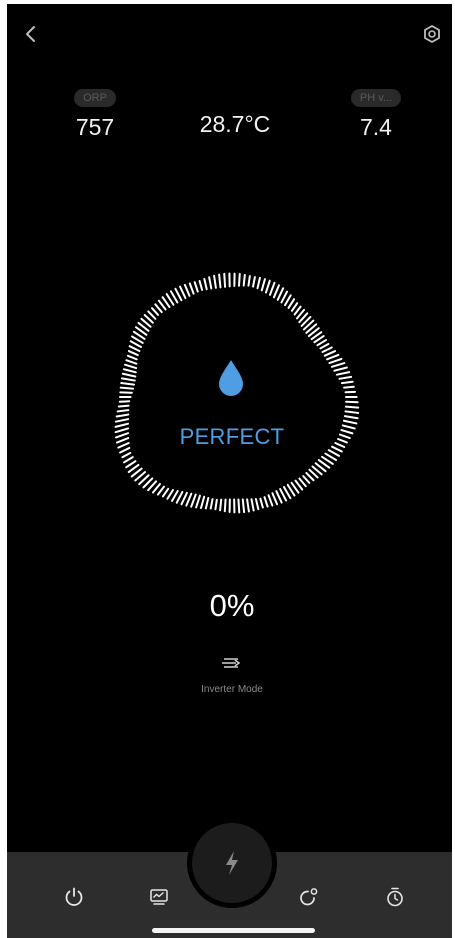 This screenshot has height=938, width=455. I want to click on nav-timer-button, so click(395, 897).